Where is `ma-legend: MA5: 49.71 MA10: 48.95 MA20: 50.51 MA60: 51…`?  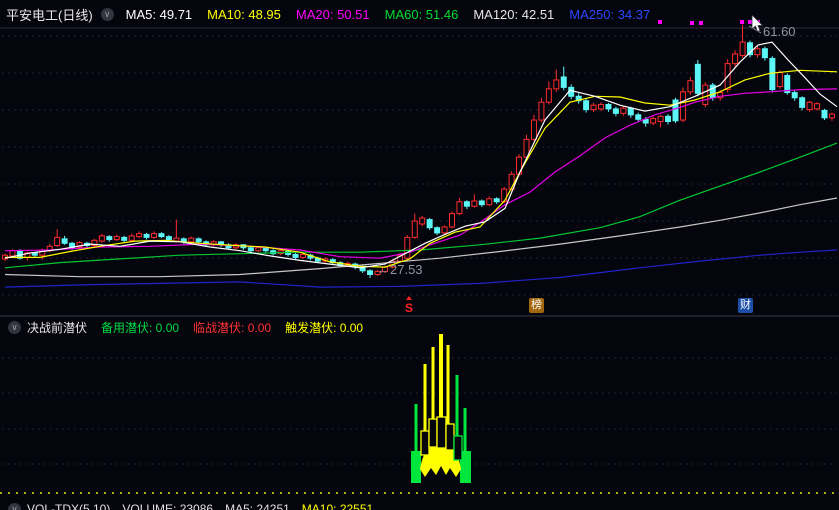
ma-legend: MA5: 49.71 MA10: 48.95 MA20: 50.51 MA60: 51… is located at coordinates (388, 14).